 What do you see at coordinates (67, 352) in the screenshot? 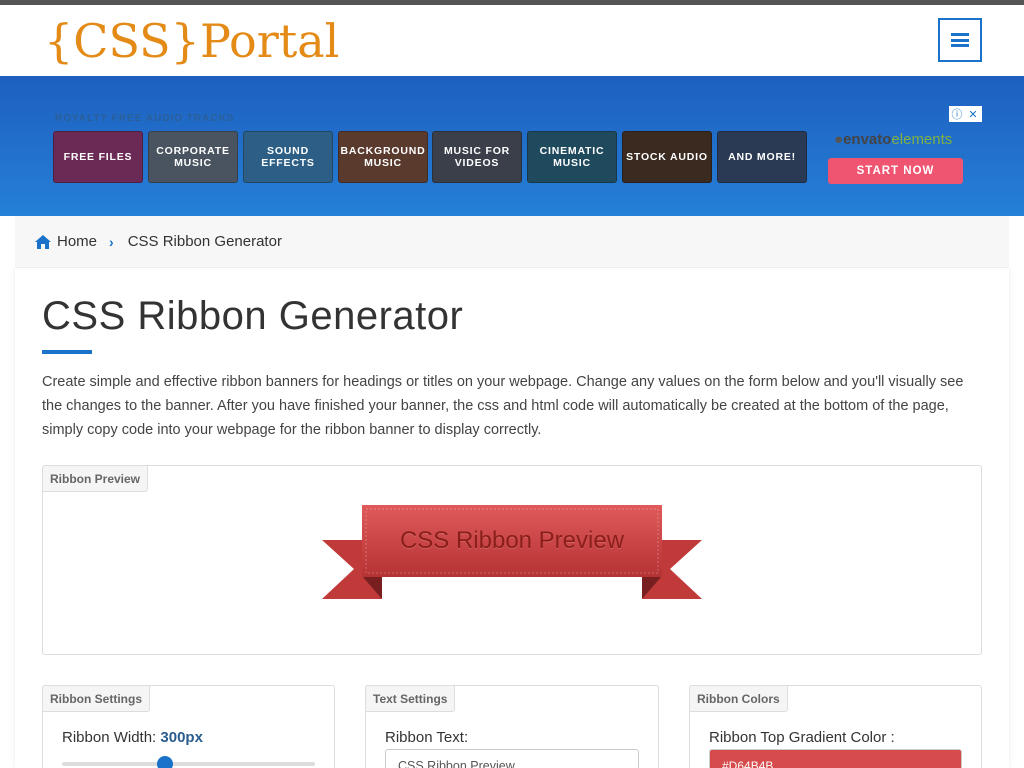
I see `title-underline` at bounding box center [67, 352].